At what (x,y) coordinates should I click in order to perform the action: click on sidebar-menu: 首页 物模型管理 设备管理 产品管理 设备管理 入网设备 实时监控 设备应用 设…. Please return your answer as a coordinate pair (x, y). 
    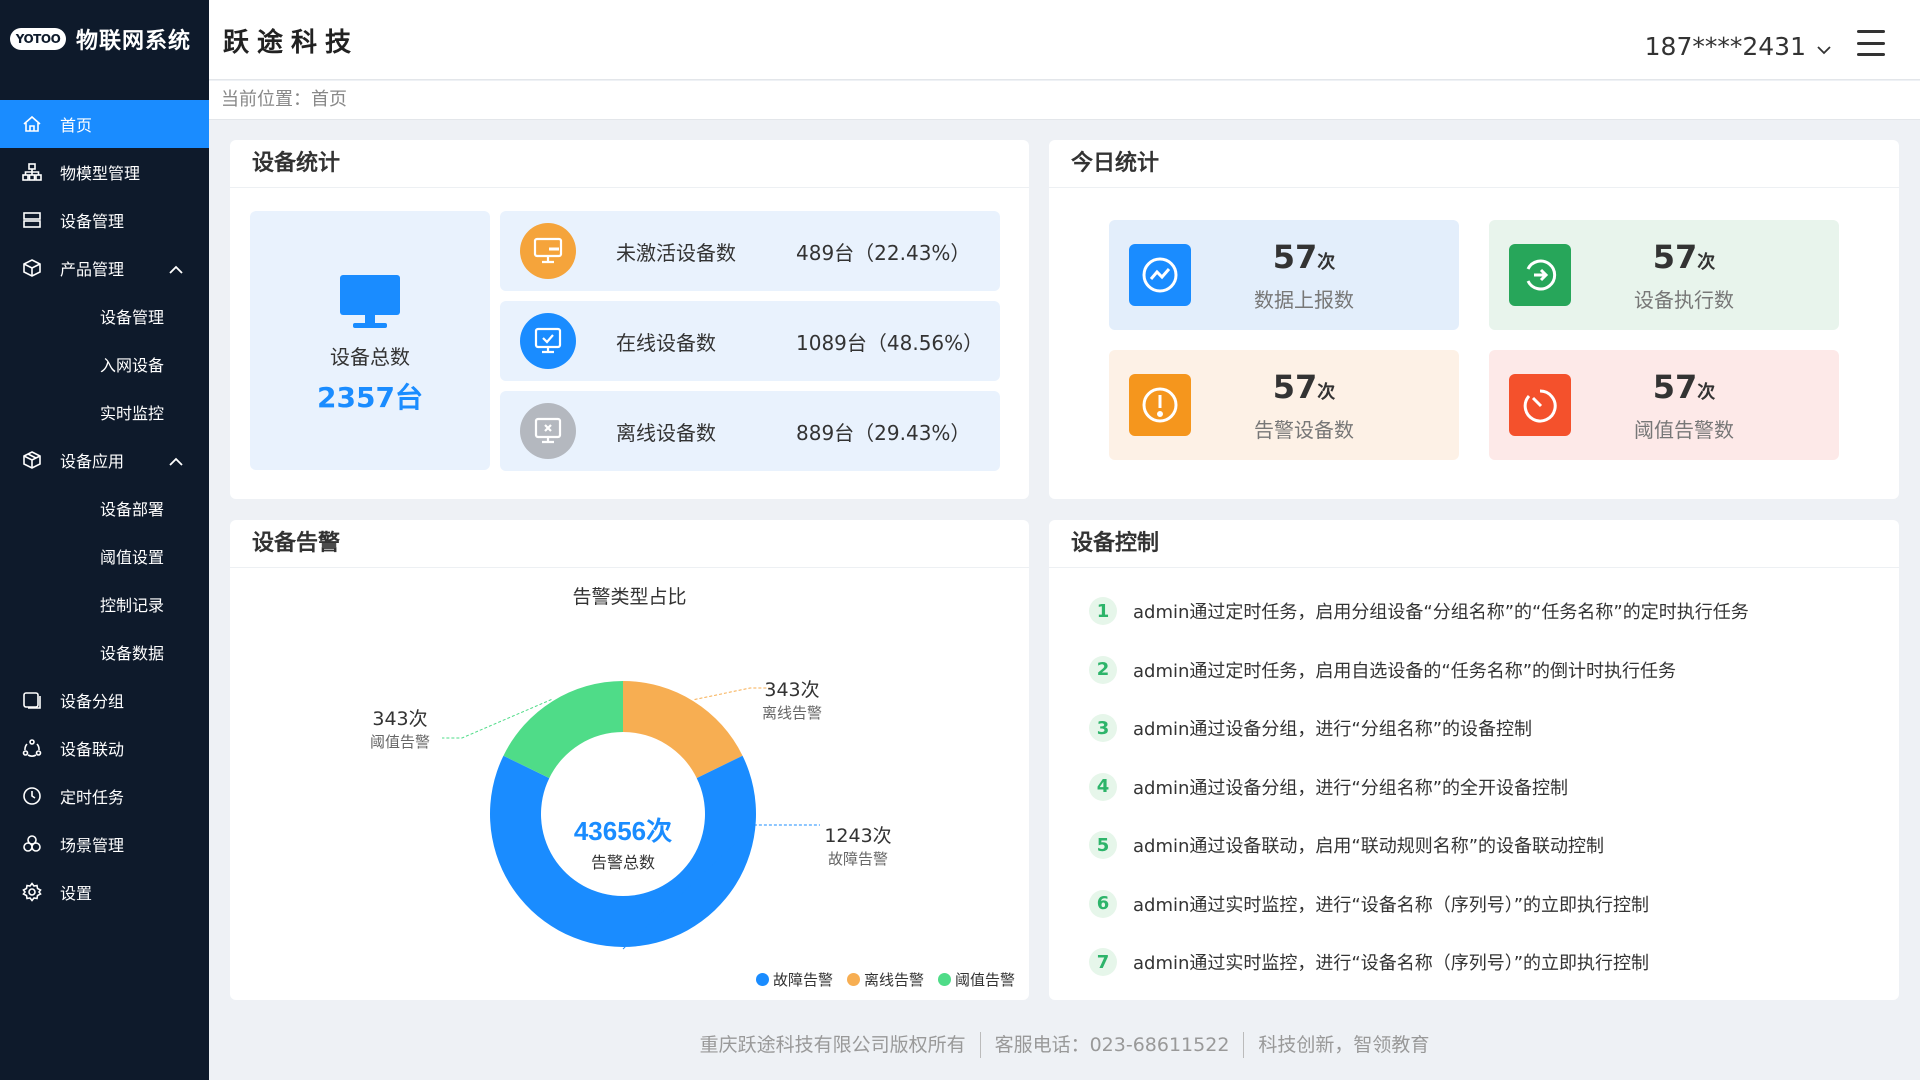
    Looking at the image, I should click on (104, 508).